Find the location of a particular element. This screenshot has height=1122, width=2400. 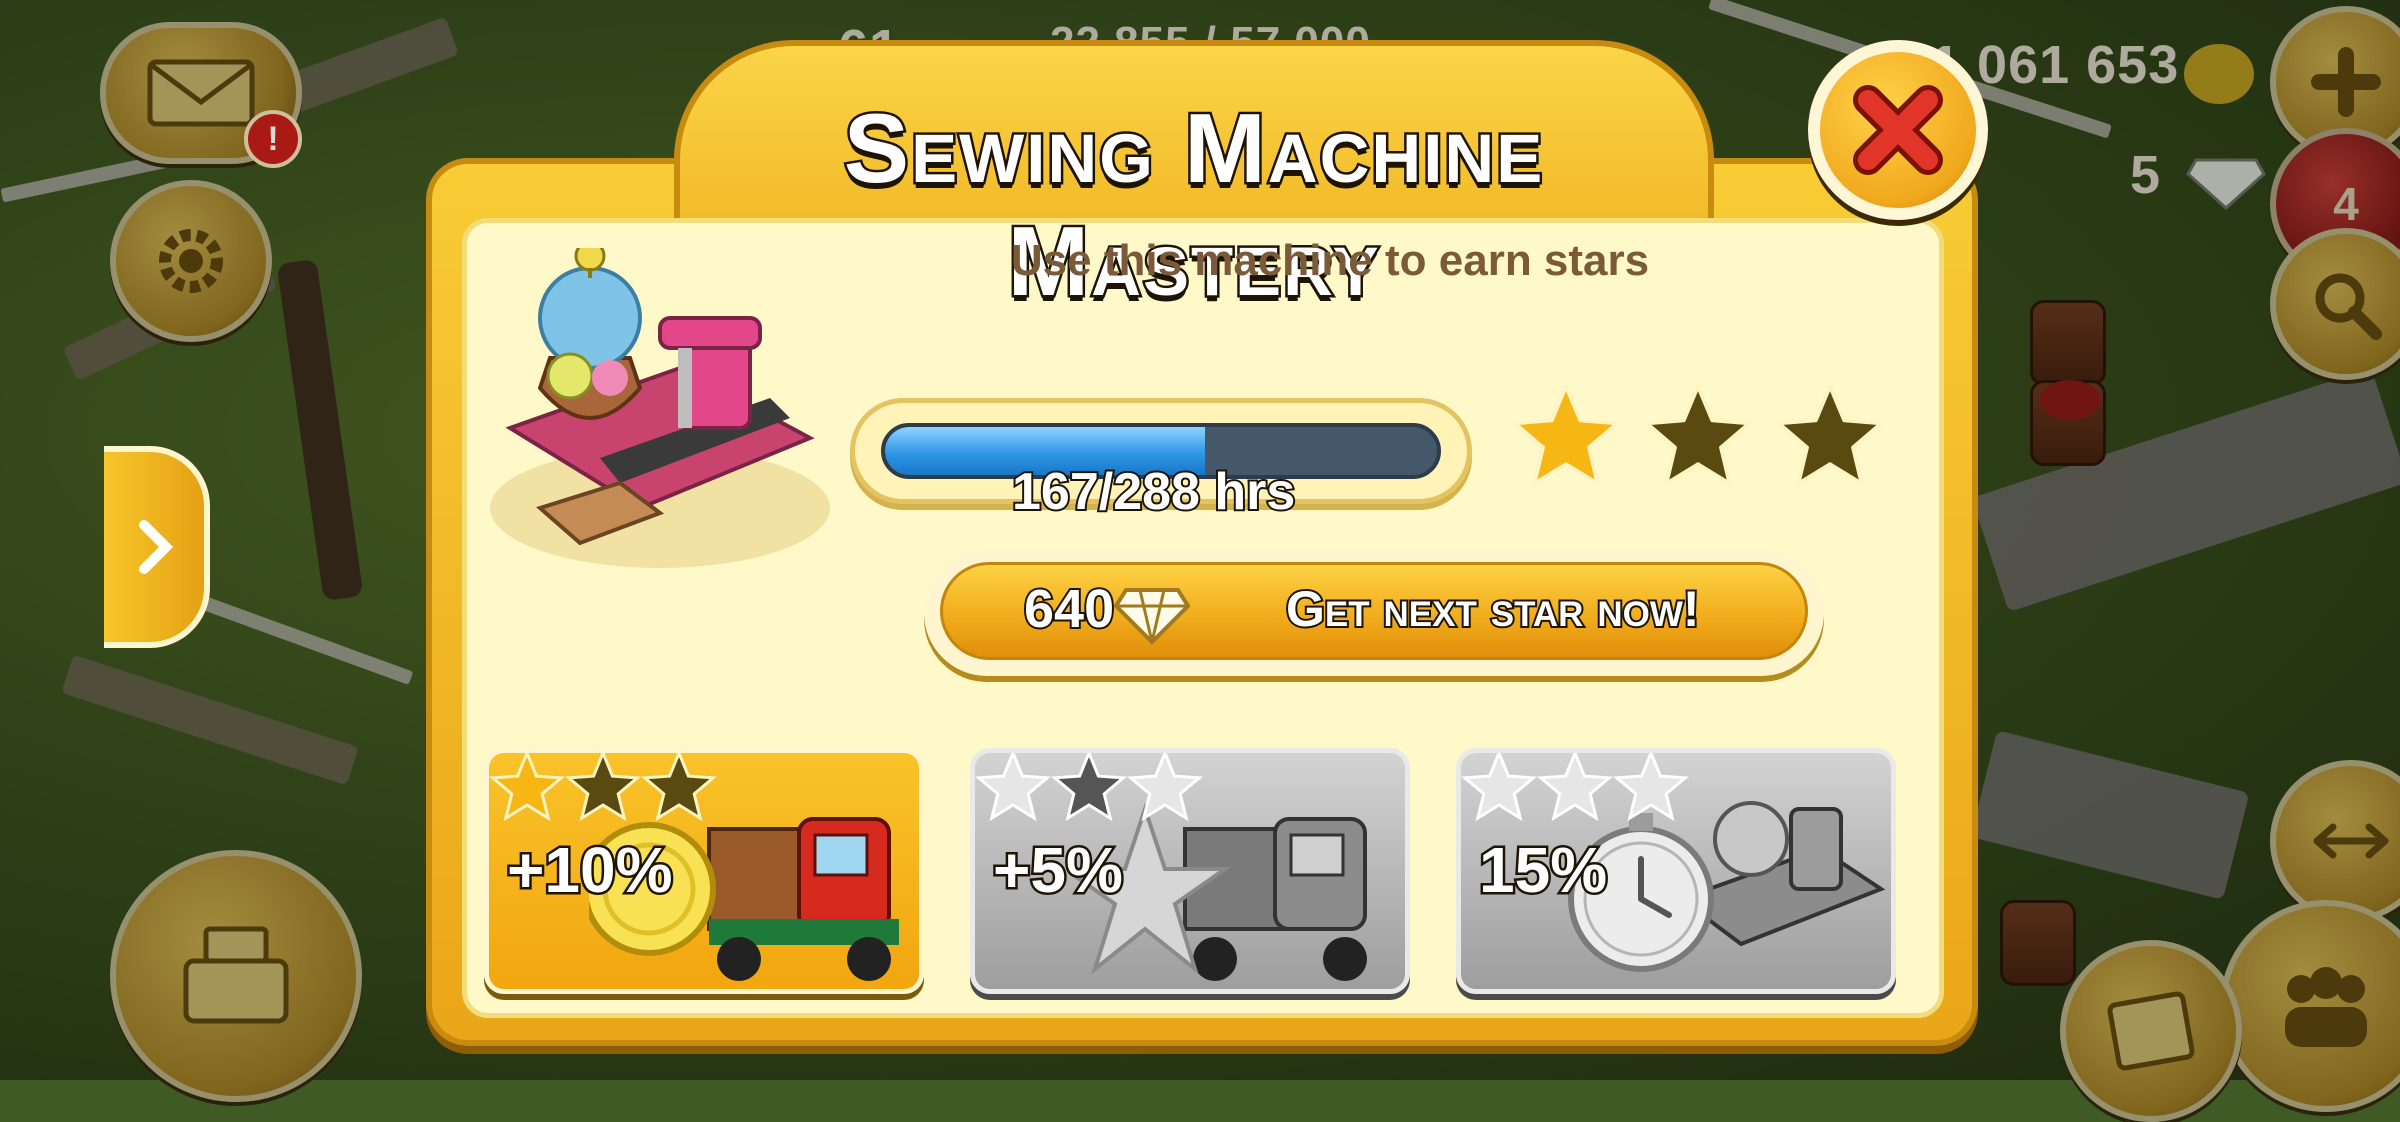

settings-button is located at coordinates (191, 261).